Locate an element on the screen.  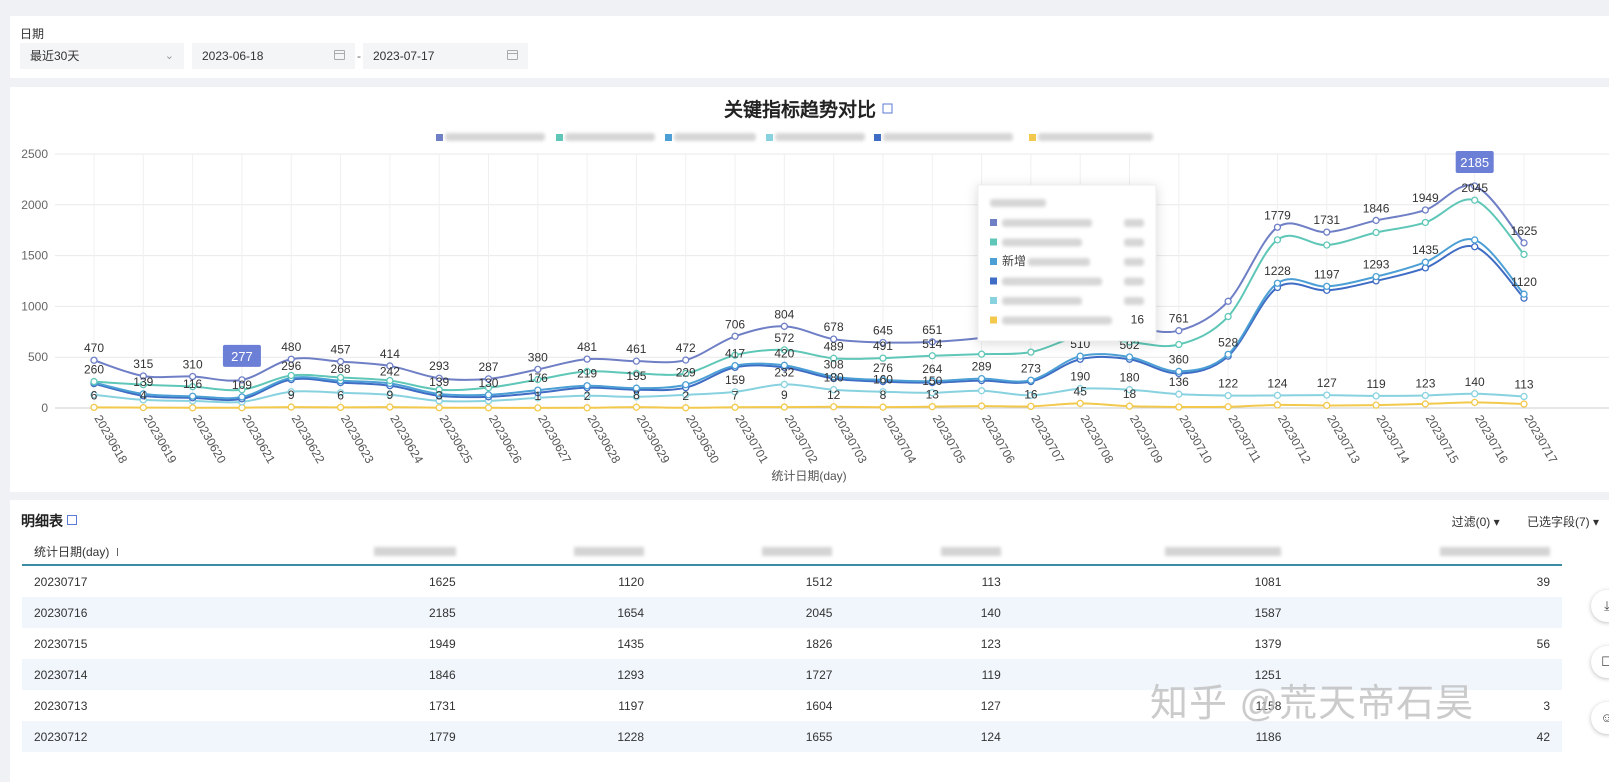
filter-label: 过滤(0) is located at coordinates (1471, 522).